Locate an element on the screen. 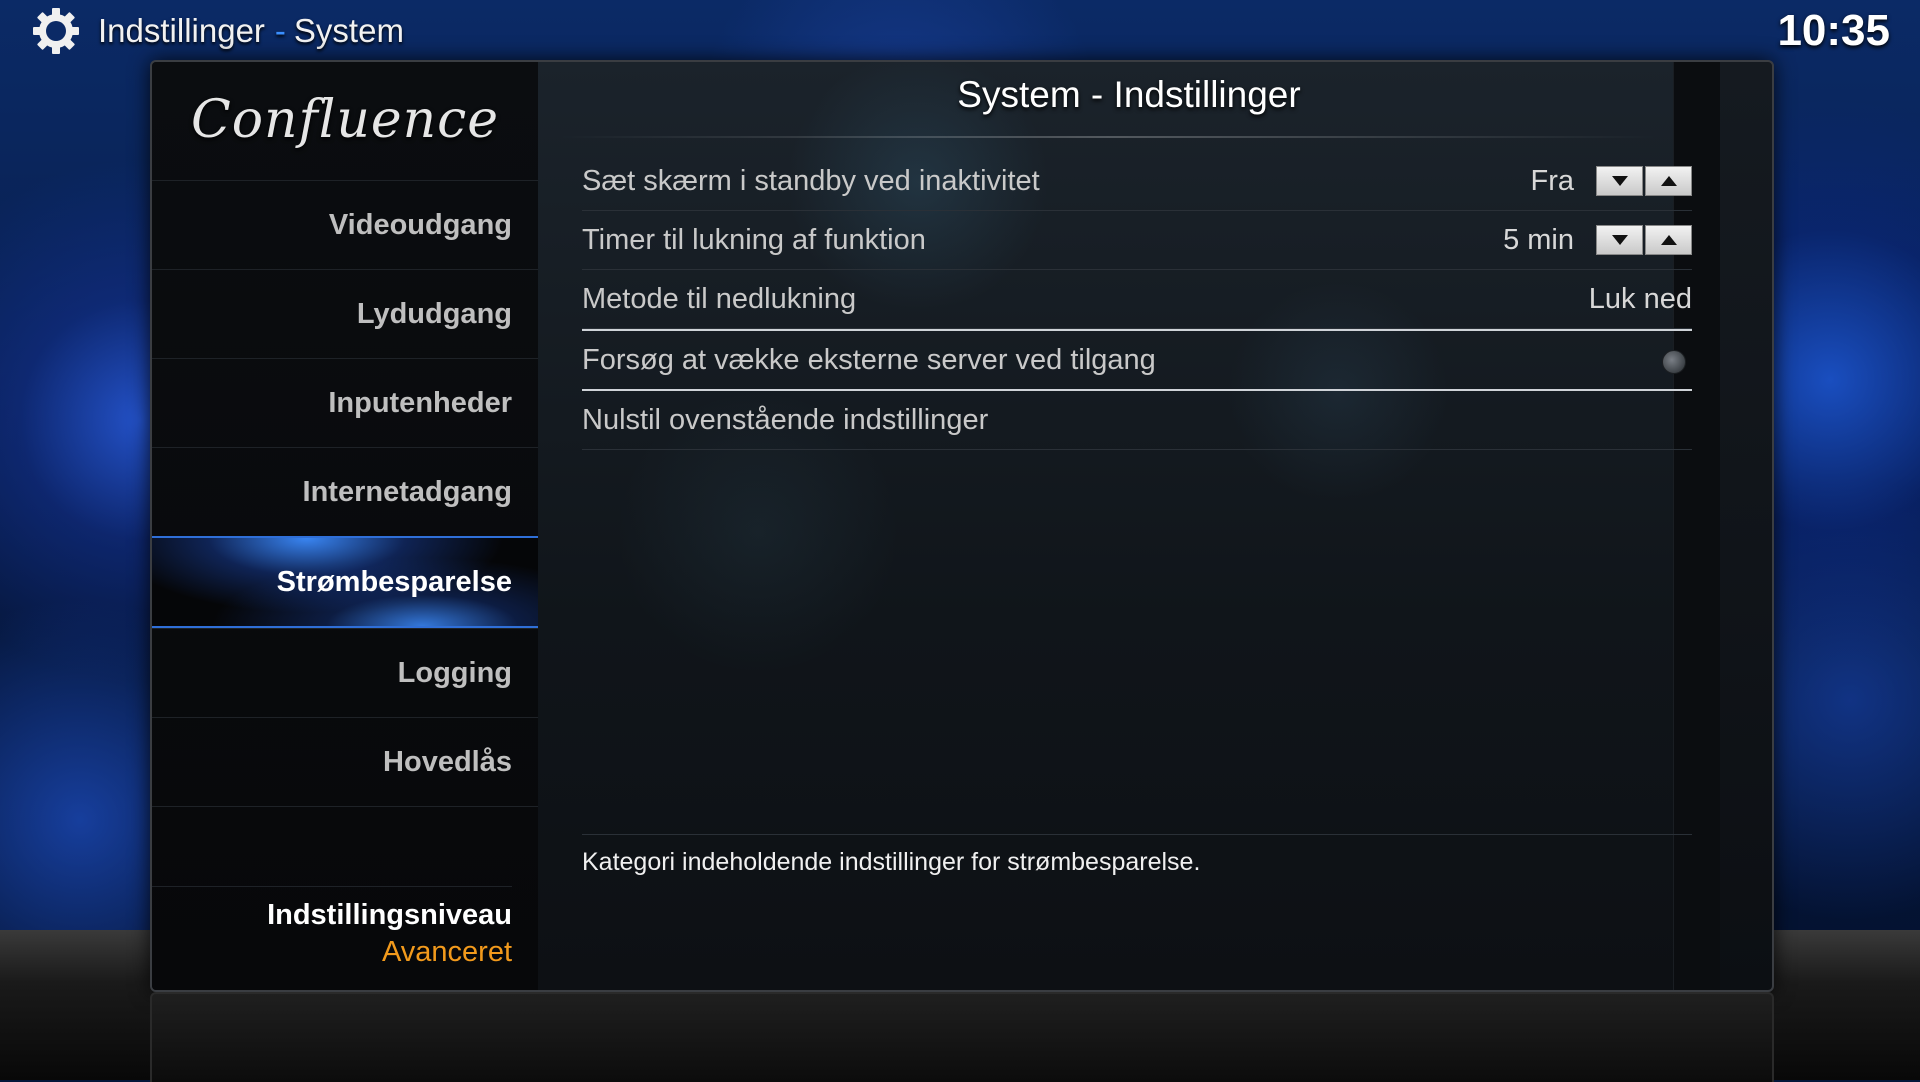 The image size is (1920, 1082). setting-row-standby: Sæt skærm i standby ved inaktivitet Fra is located at coordinates (1137, 181).